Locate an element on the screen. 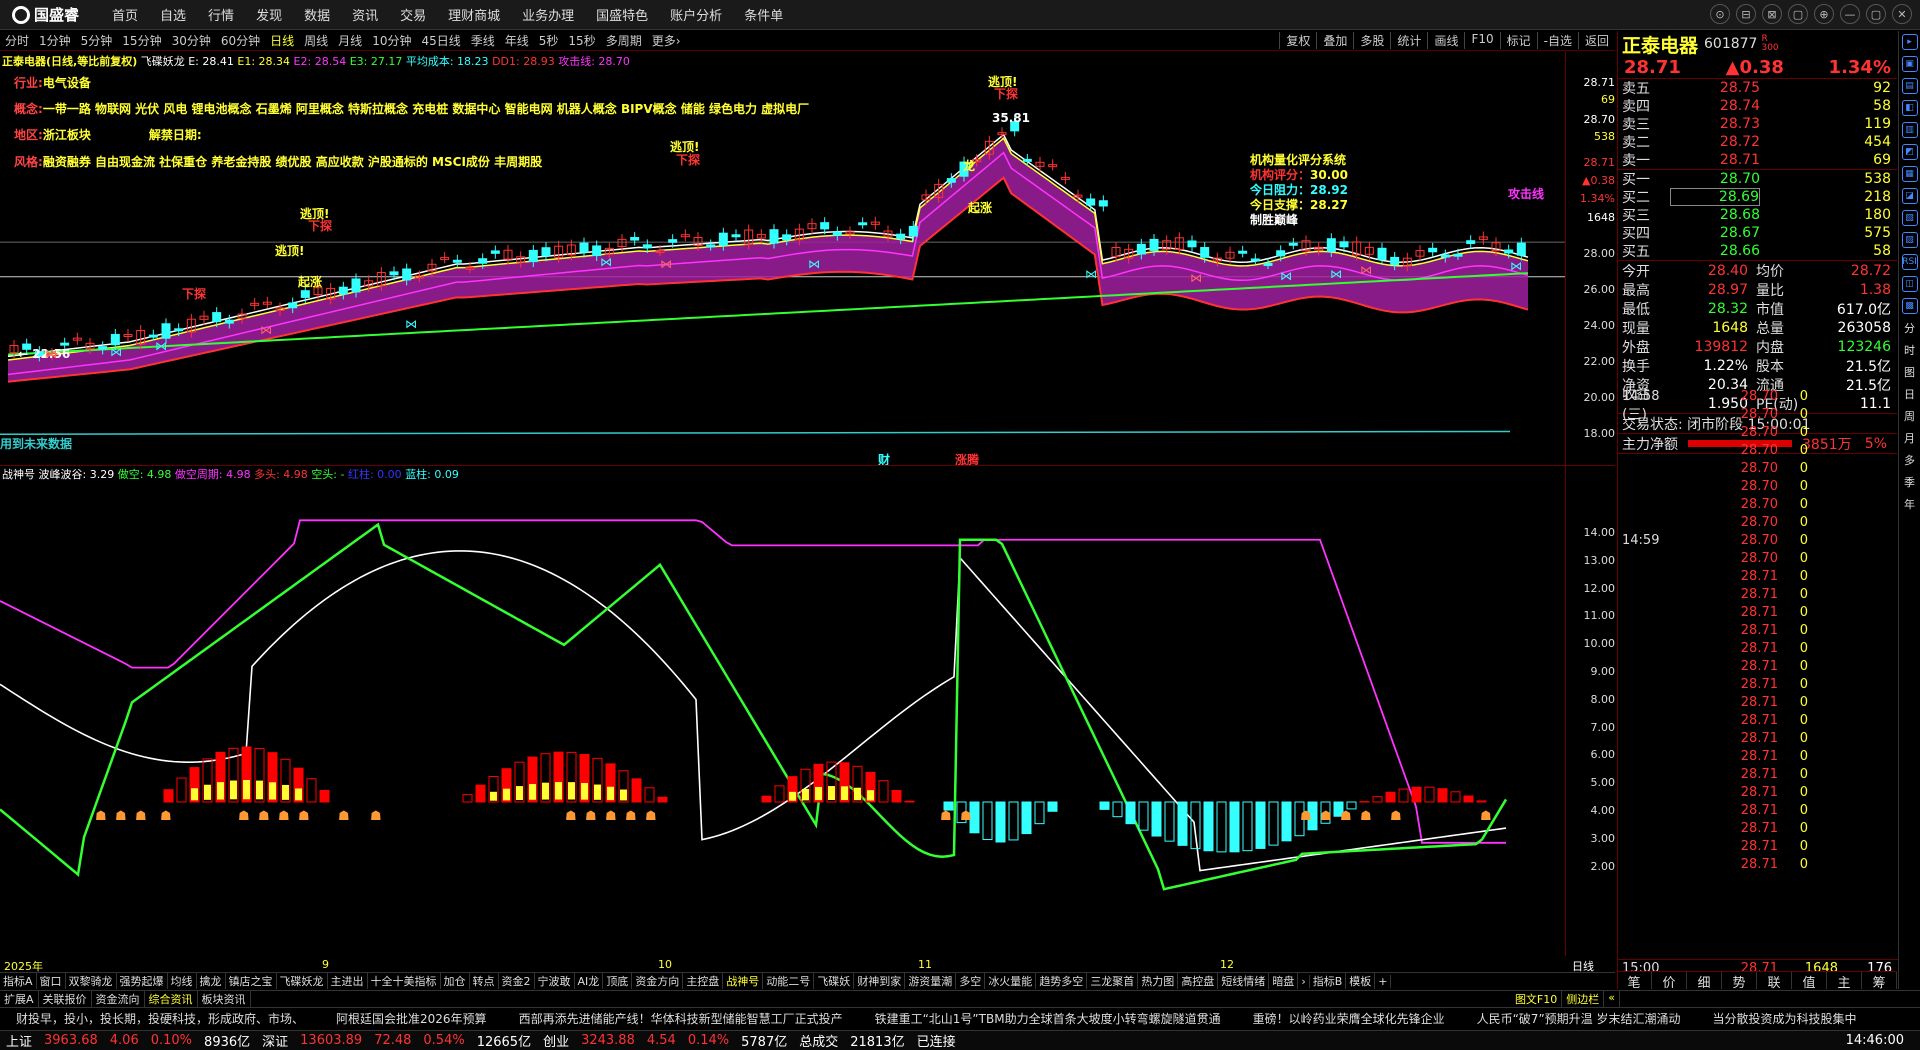 This screenshot has width=1920, height=1050. book-label: 卖一 is located at coordinates (1644, 160).